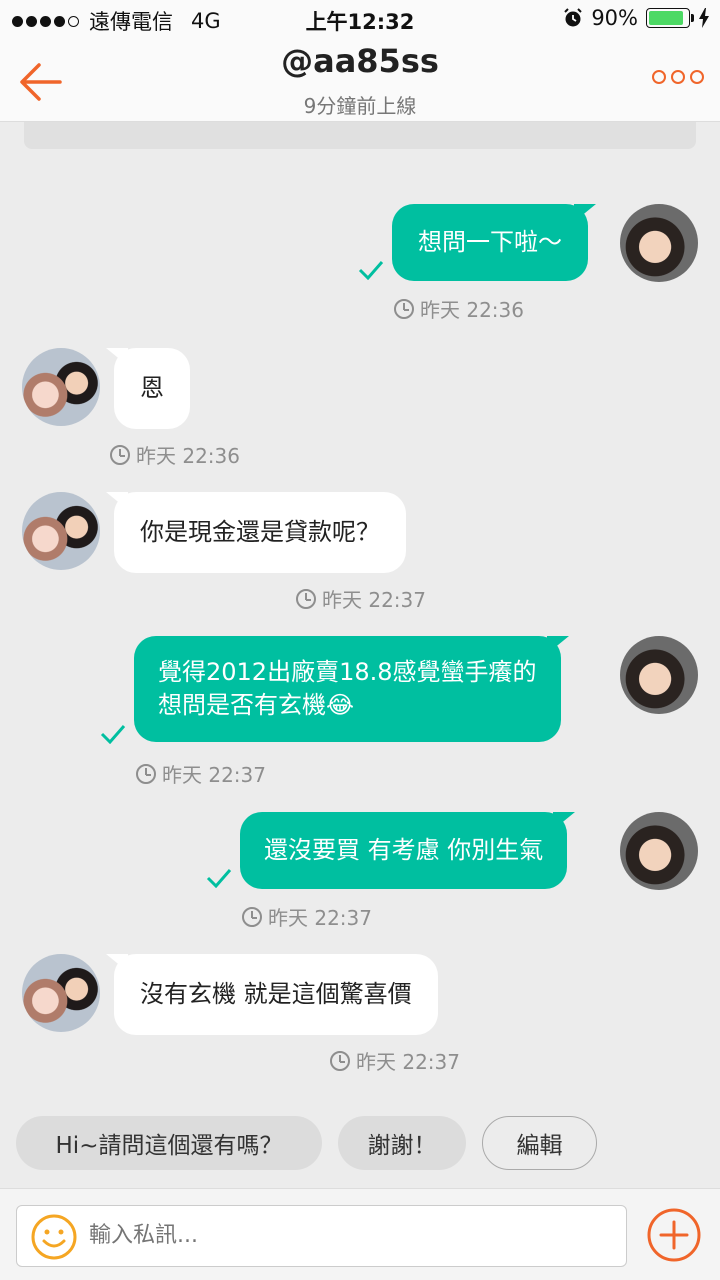 This screenshot has height=1280, width=720. I want to click on edit-quick-replies-button: 編輯, so click(539, 1143).